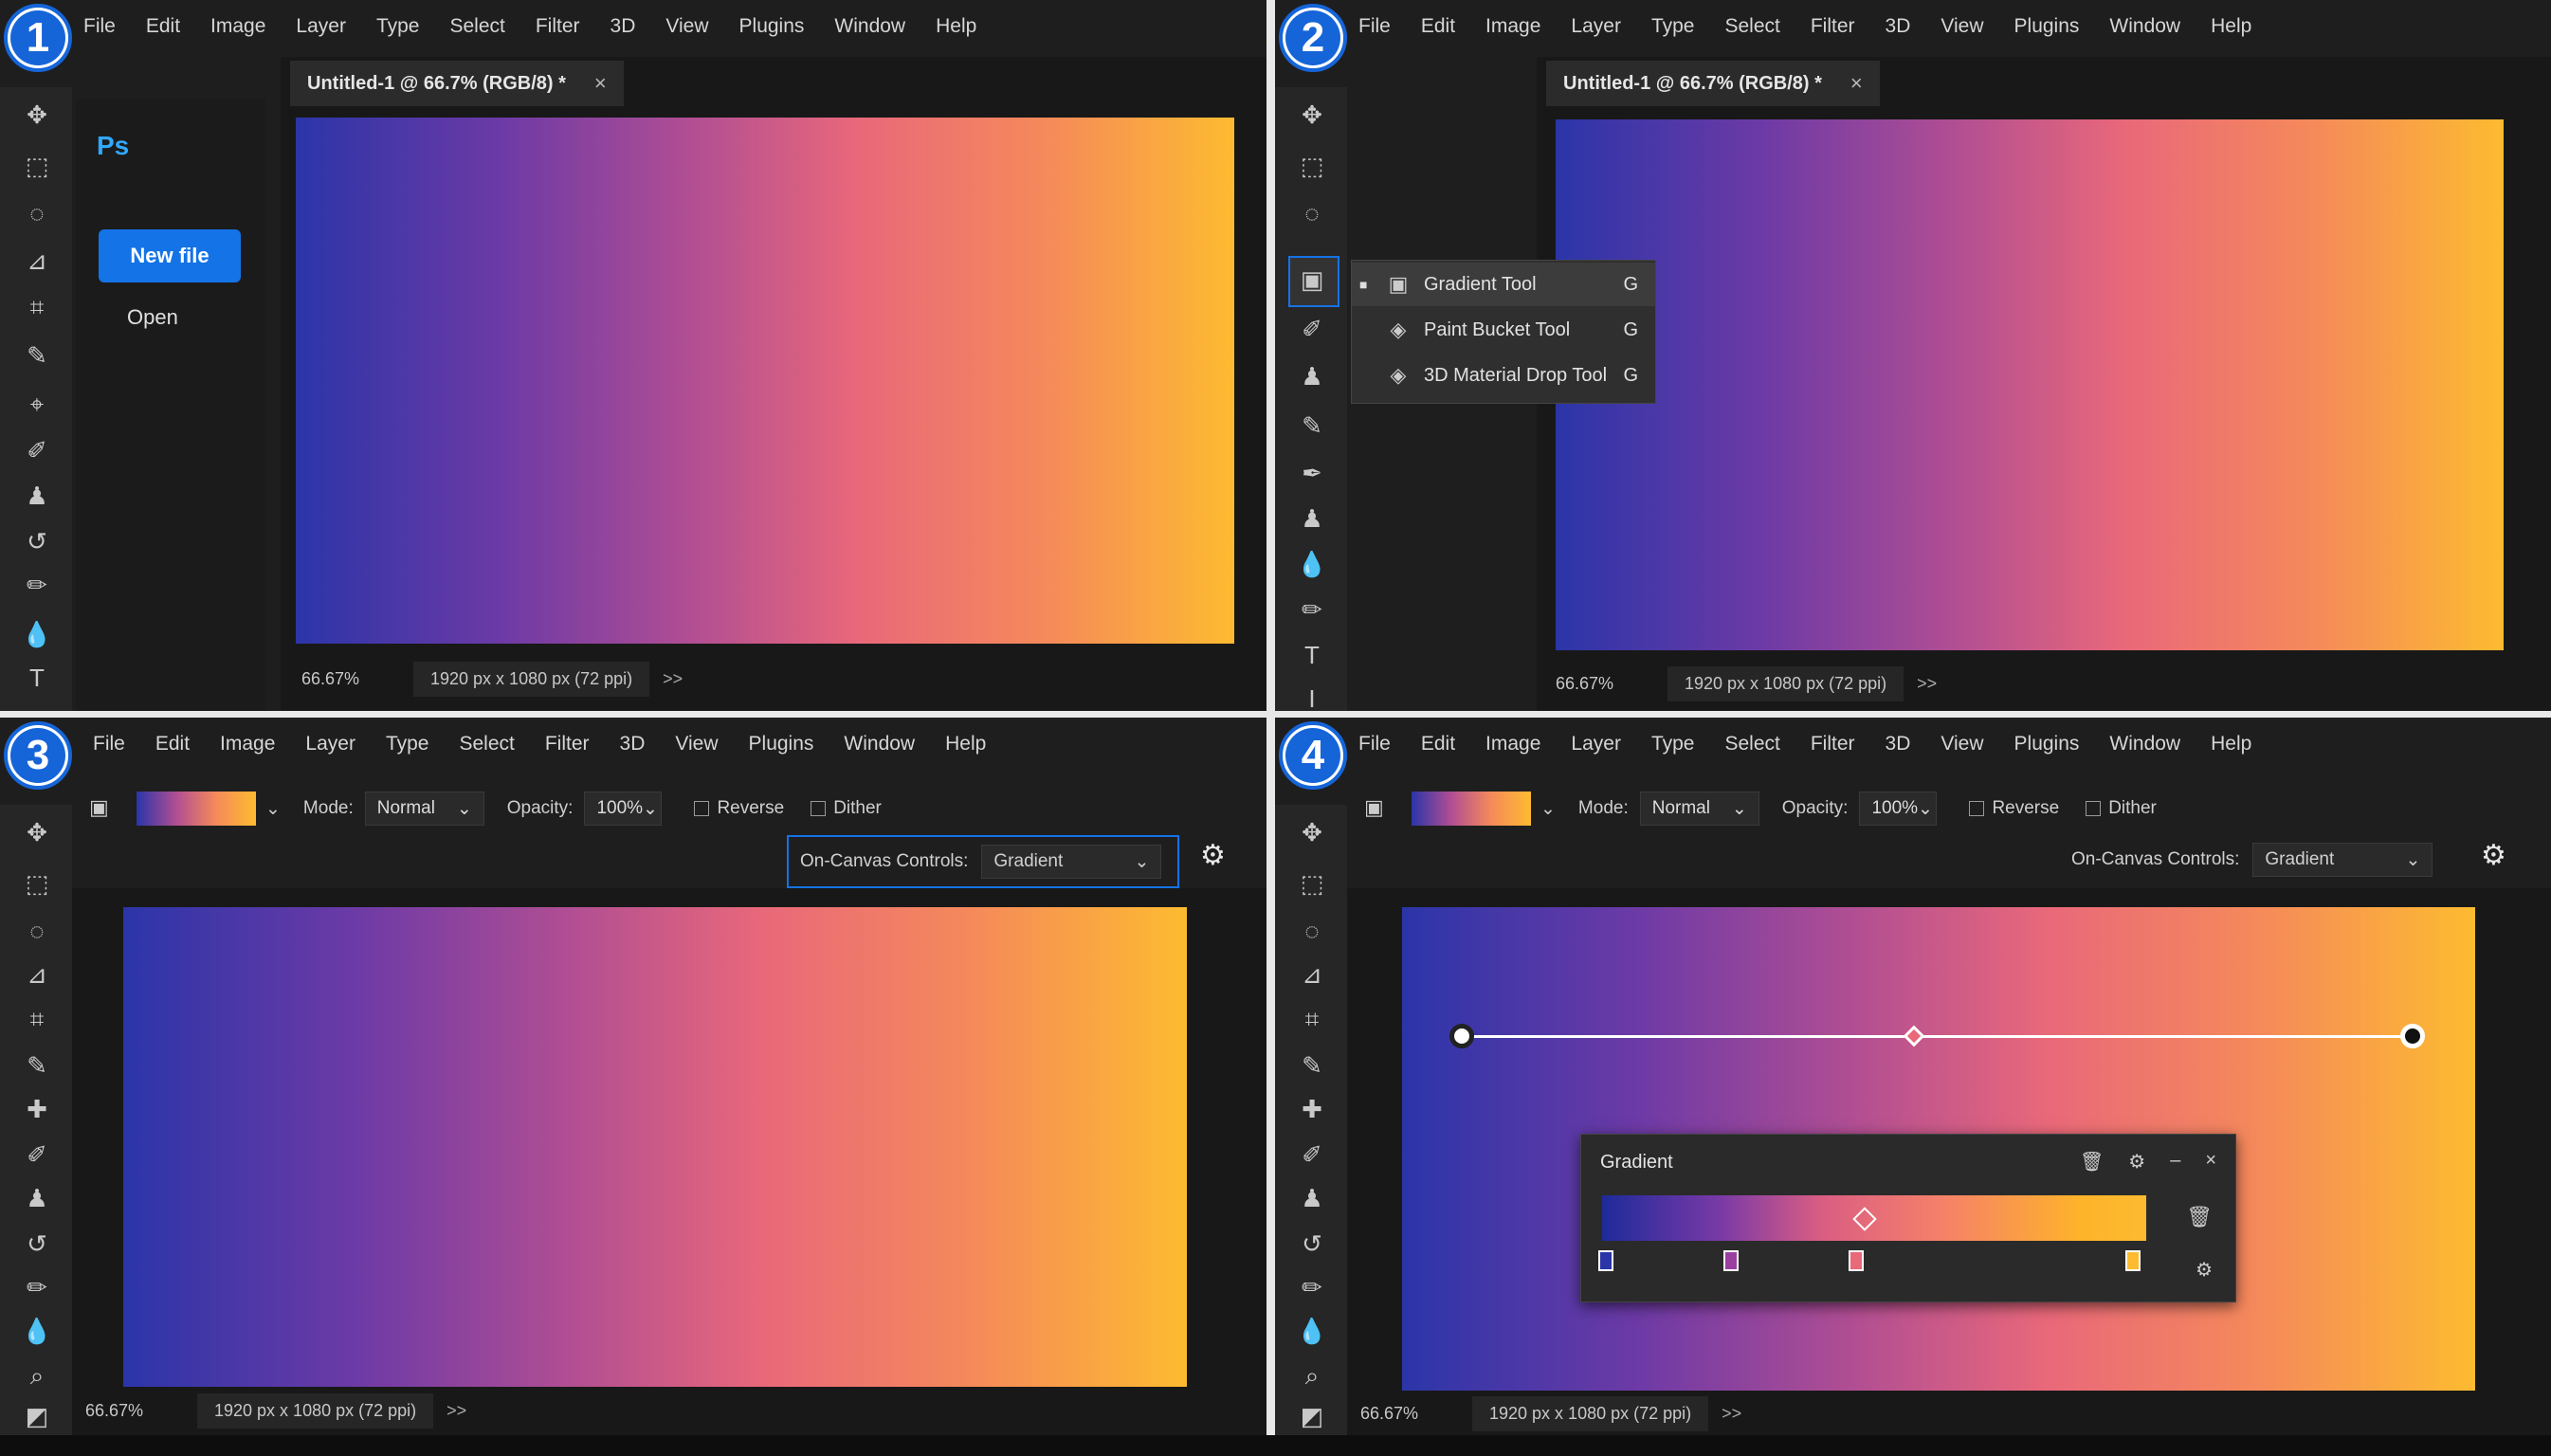 The width and height of the screenshot is (2551, 1456). What do you see at coordinates (134, 1411) in the screenshot?
I see `zoom-level: 66.67%` at bounding box center [134, 1411].